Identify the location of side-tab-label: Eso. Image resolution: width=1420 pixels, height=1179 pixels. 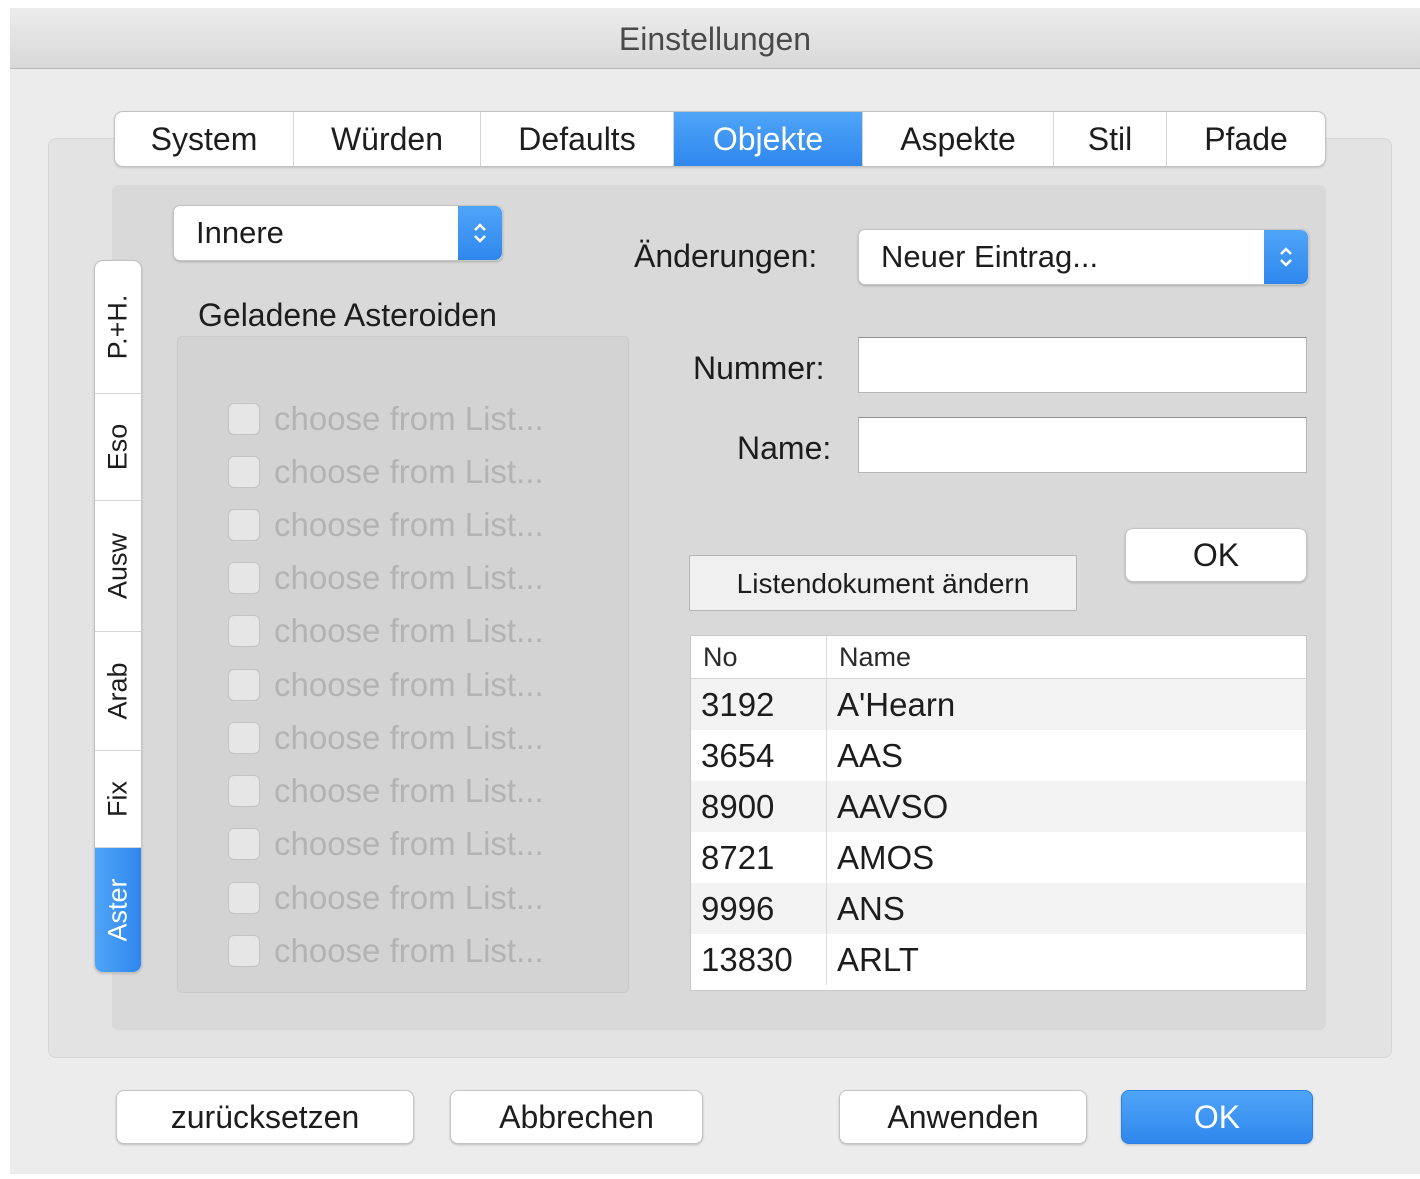
(117, 447).